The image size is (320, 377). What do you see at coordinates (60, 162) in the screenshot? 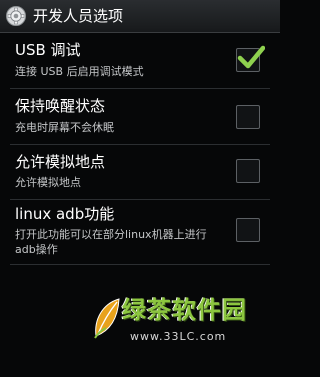
I see `setting-title: 允许模拟地点` at bounding box center [60, 162].